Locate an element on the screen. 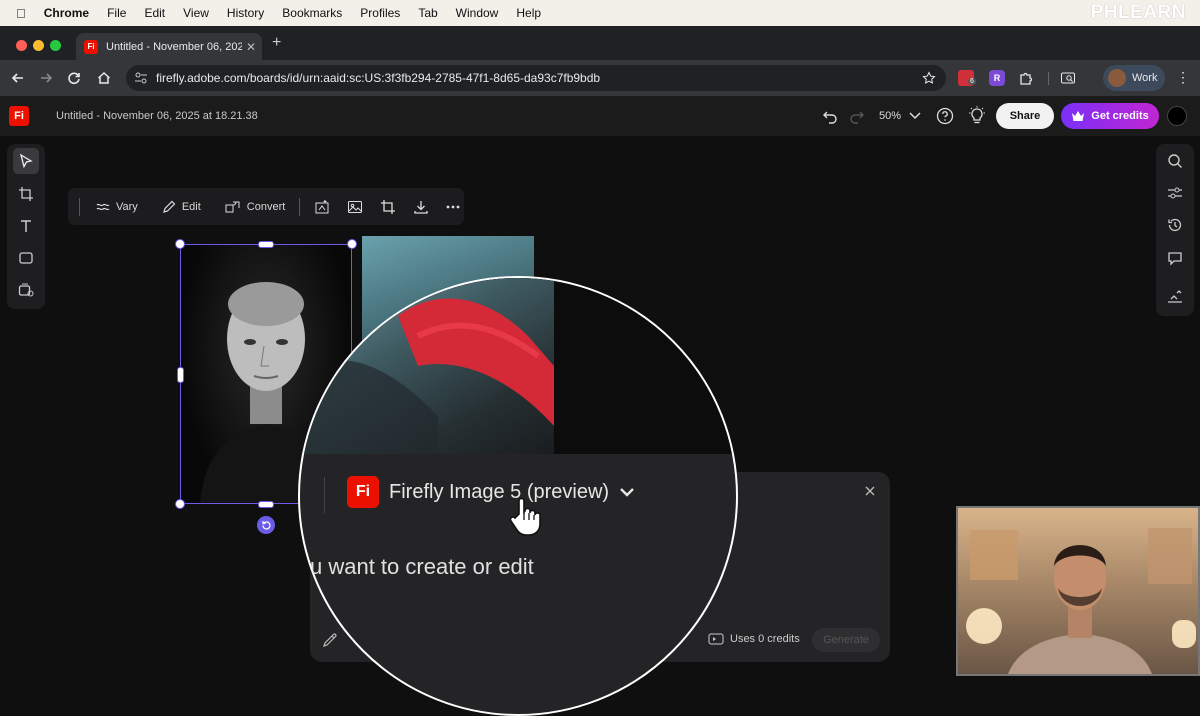 The image size is (1200, 716). menu-app-name: Chrome is located at coordinates (66, 13).